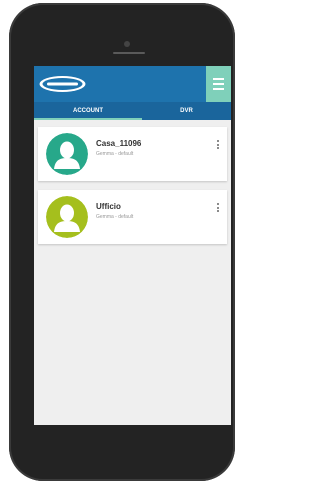 The width and height of the screenshot is (320, 484). I want to click on brand-logo-icon, so click(62, 84).